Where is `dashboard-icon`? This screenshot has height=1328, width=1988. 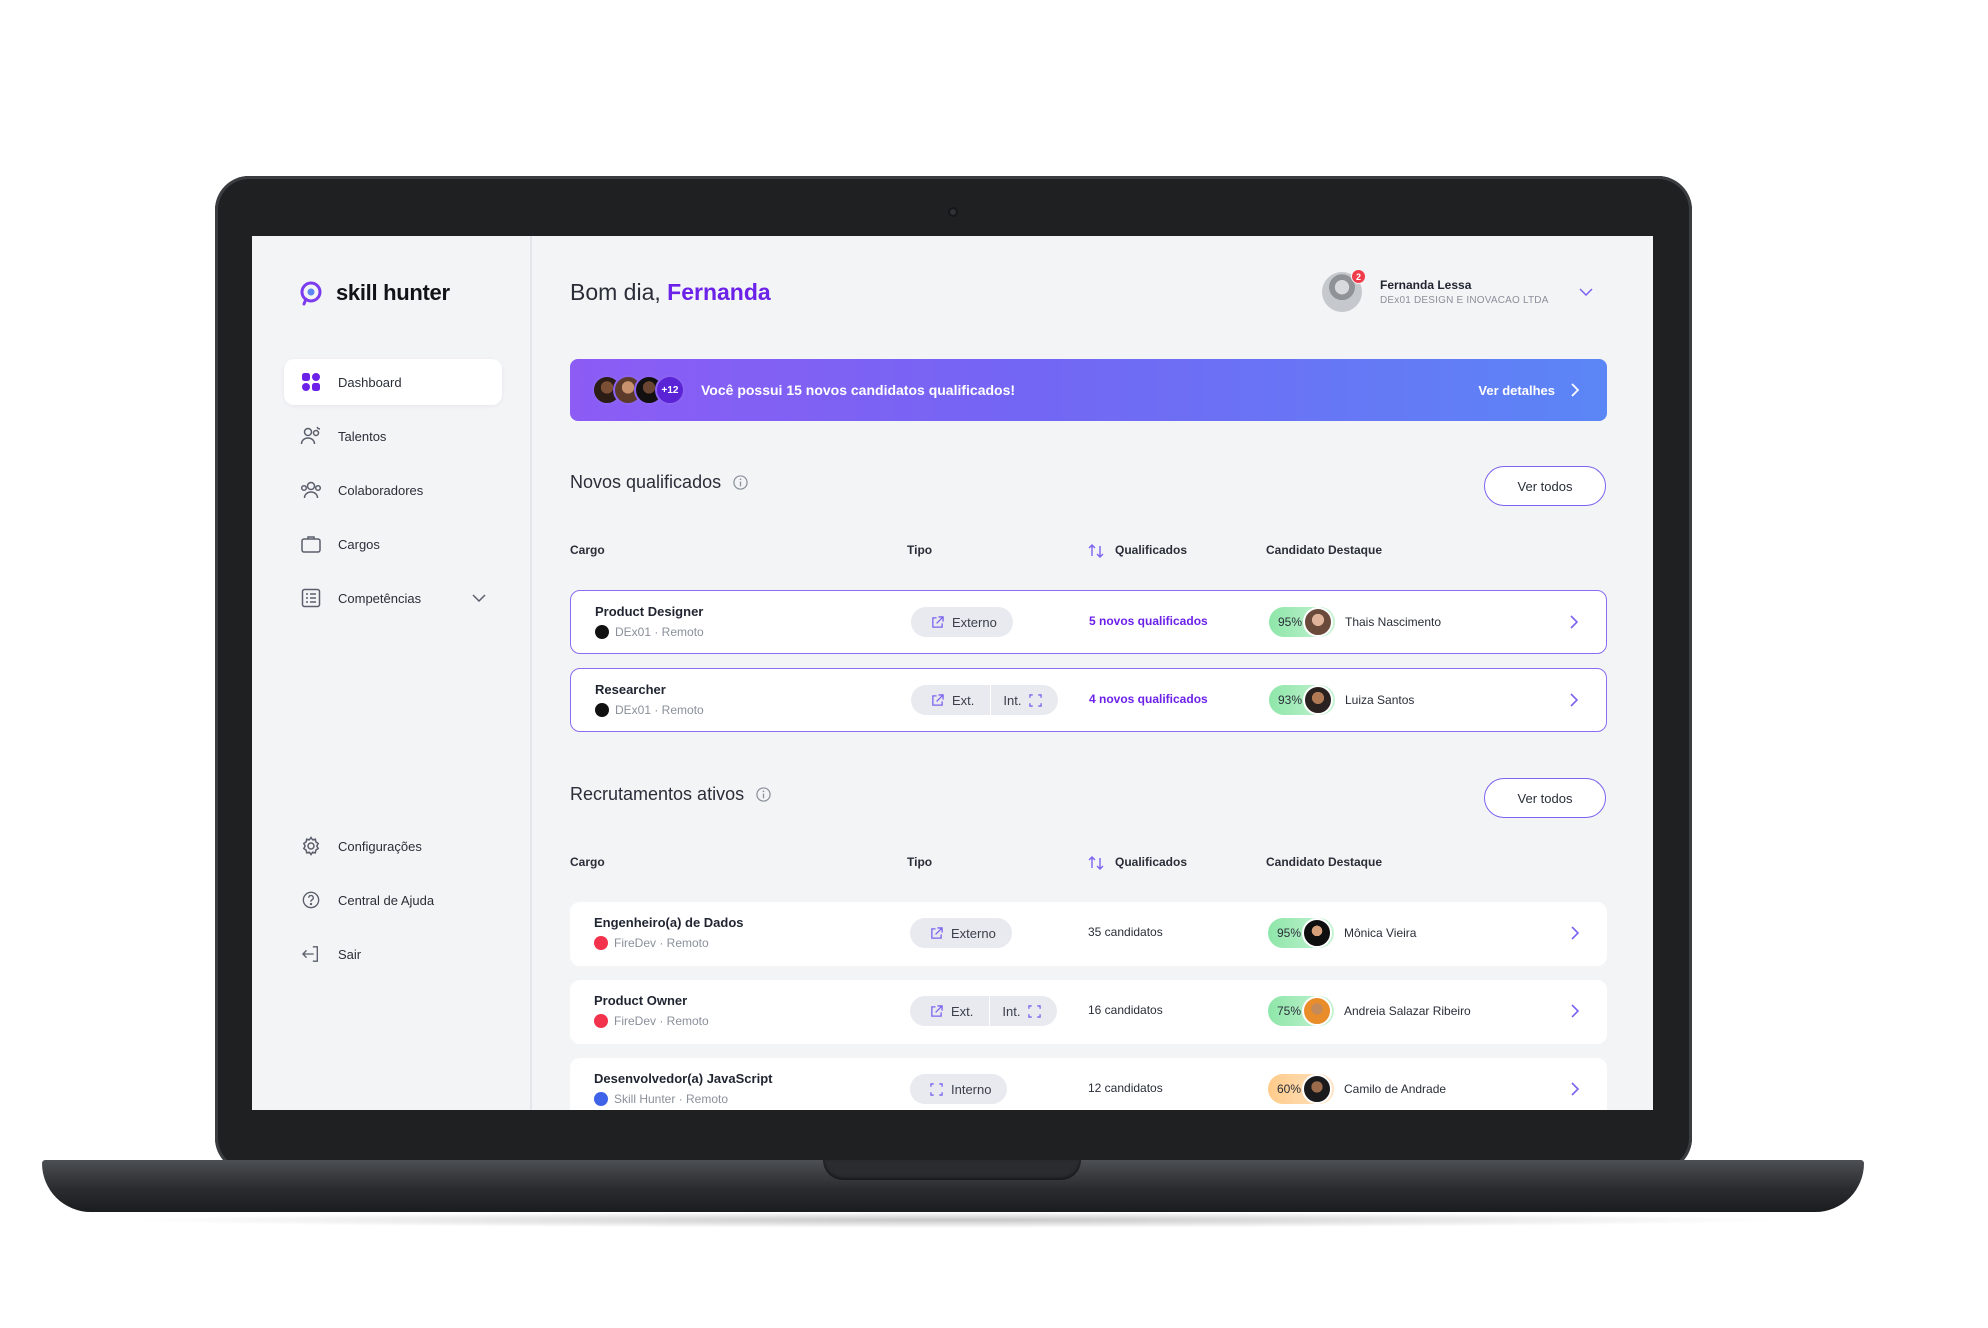 dashboard-icon is located at coordinates (311, 382).